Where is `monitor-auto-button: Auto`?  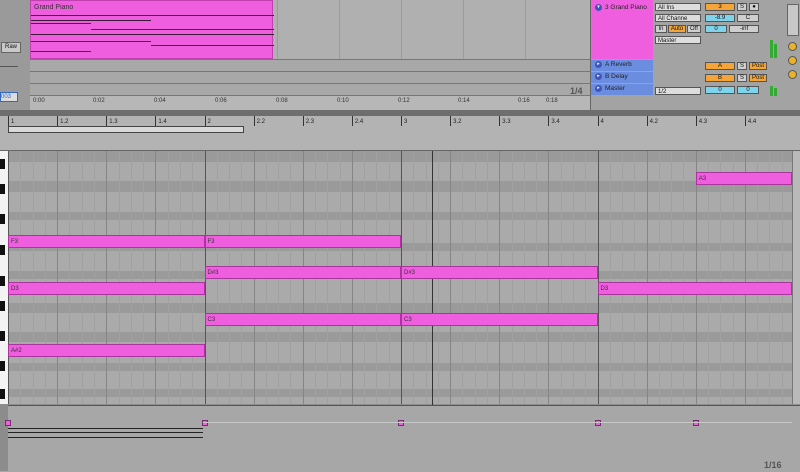
monitor-auto-button: Auto is located at coordinates (677, 29).